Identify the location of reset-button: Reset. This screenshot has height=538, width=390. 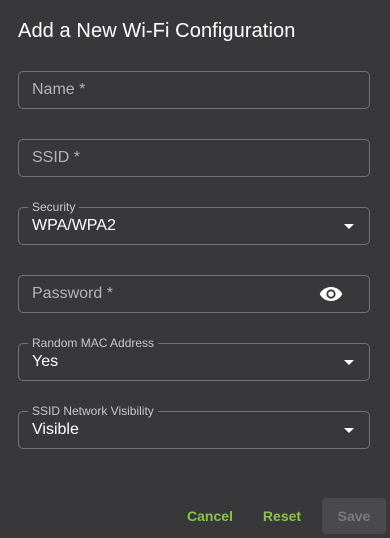
(282, 516).